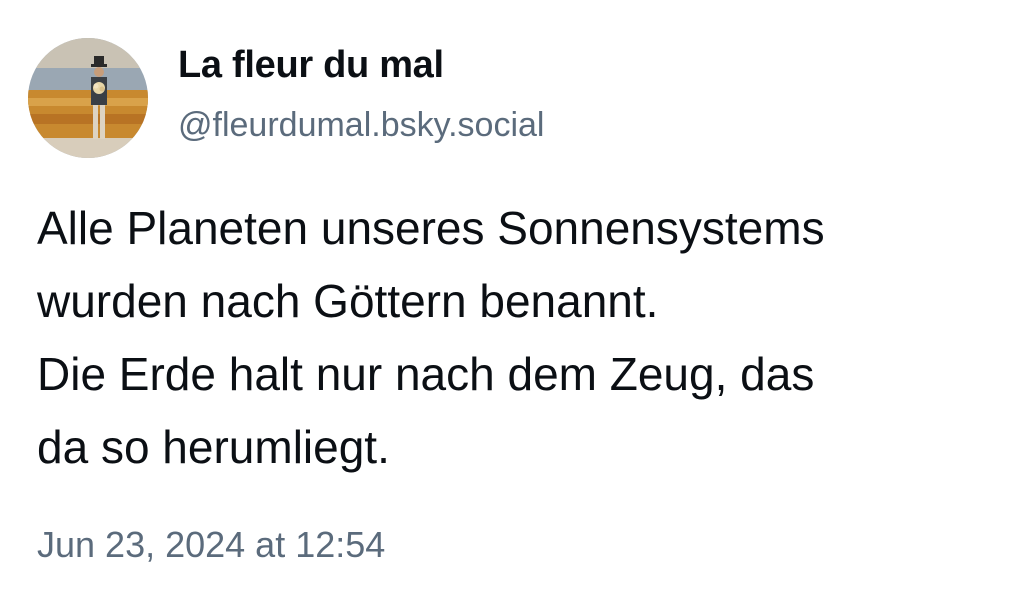  What do you see at coordinates (348, 301) in the screenshot?
I see `post-text-line: wurden nach Göttern benannt.` at bounding box center [348, 301].